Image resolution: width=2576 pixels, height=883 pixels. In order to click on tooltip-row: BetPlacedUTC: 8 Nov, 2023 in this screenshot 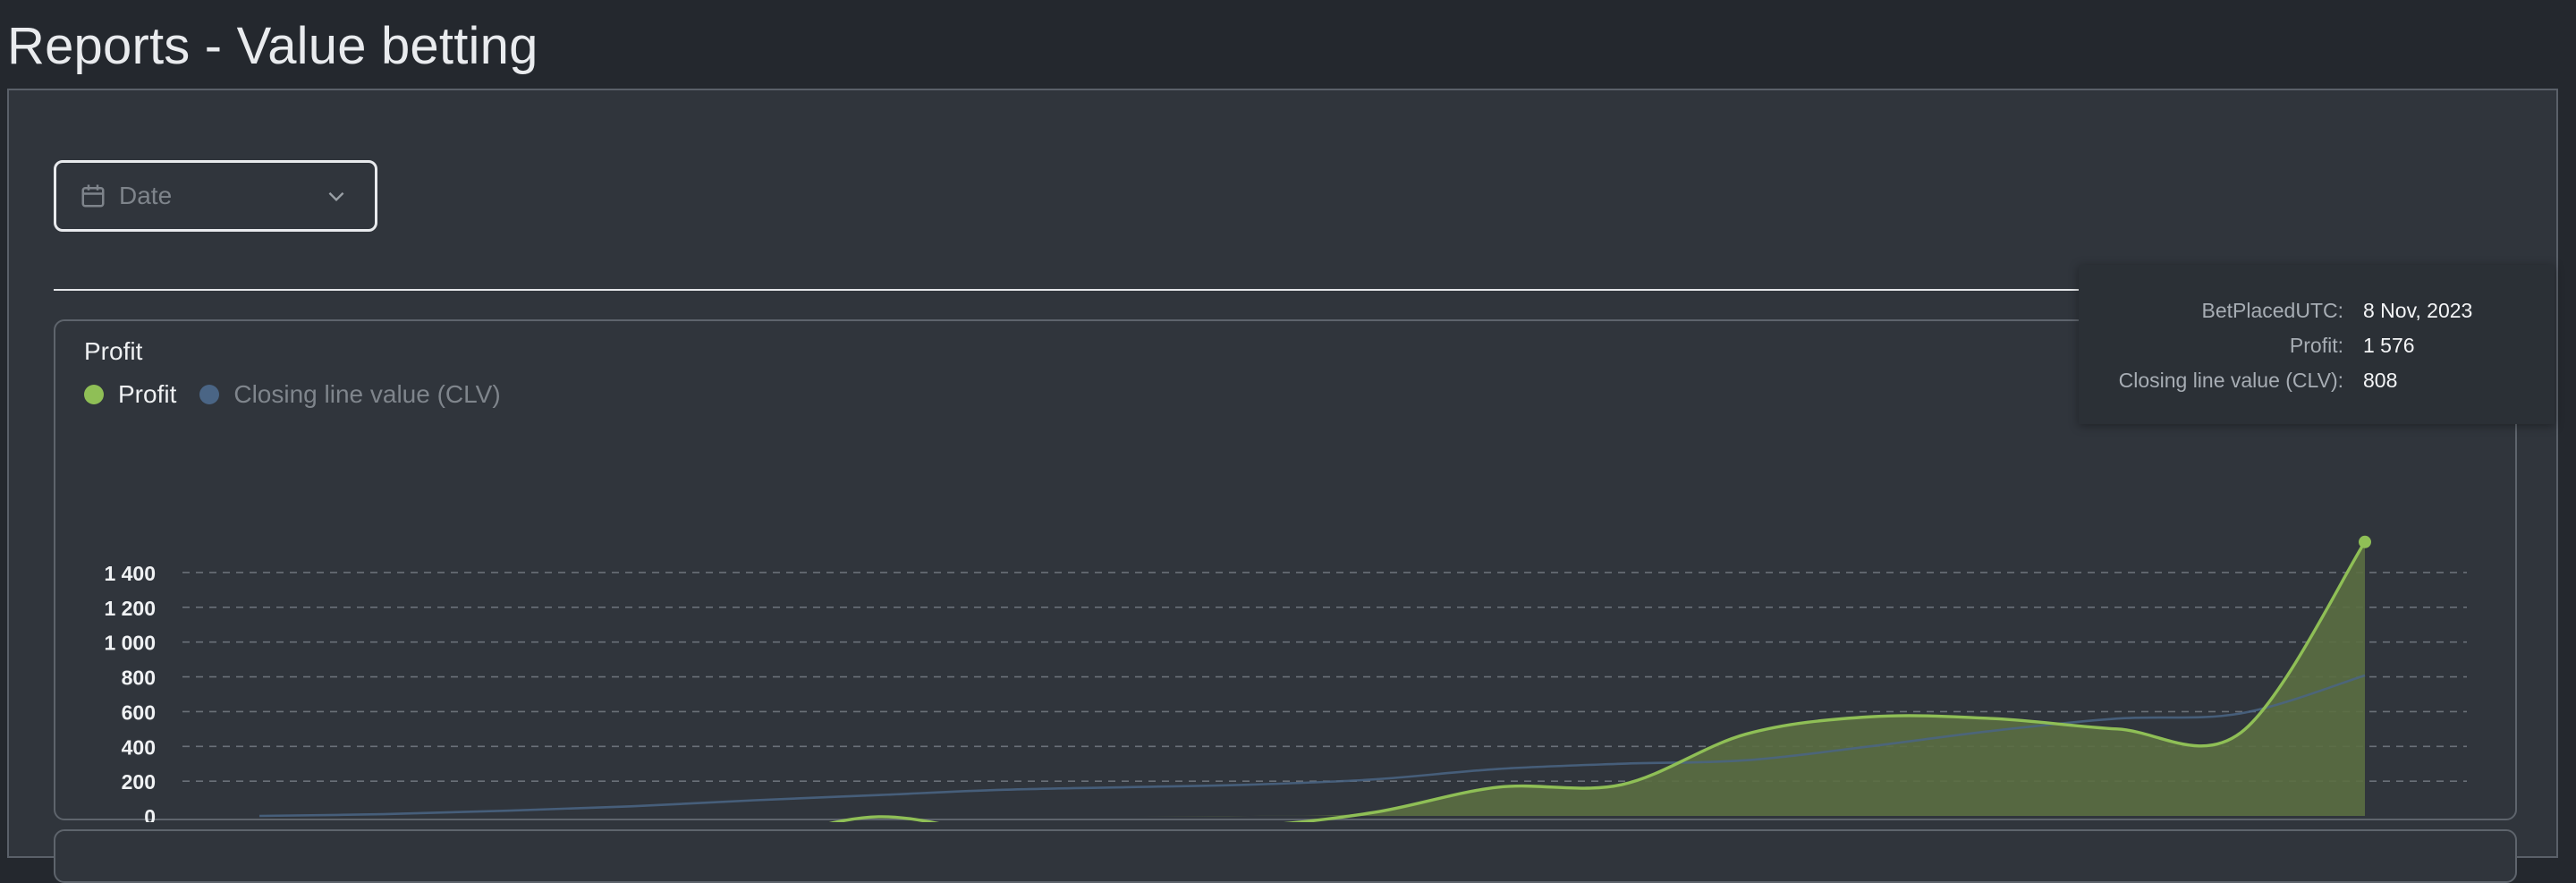, I will do `click(2317, 311)`.